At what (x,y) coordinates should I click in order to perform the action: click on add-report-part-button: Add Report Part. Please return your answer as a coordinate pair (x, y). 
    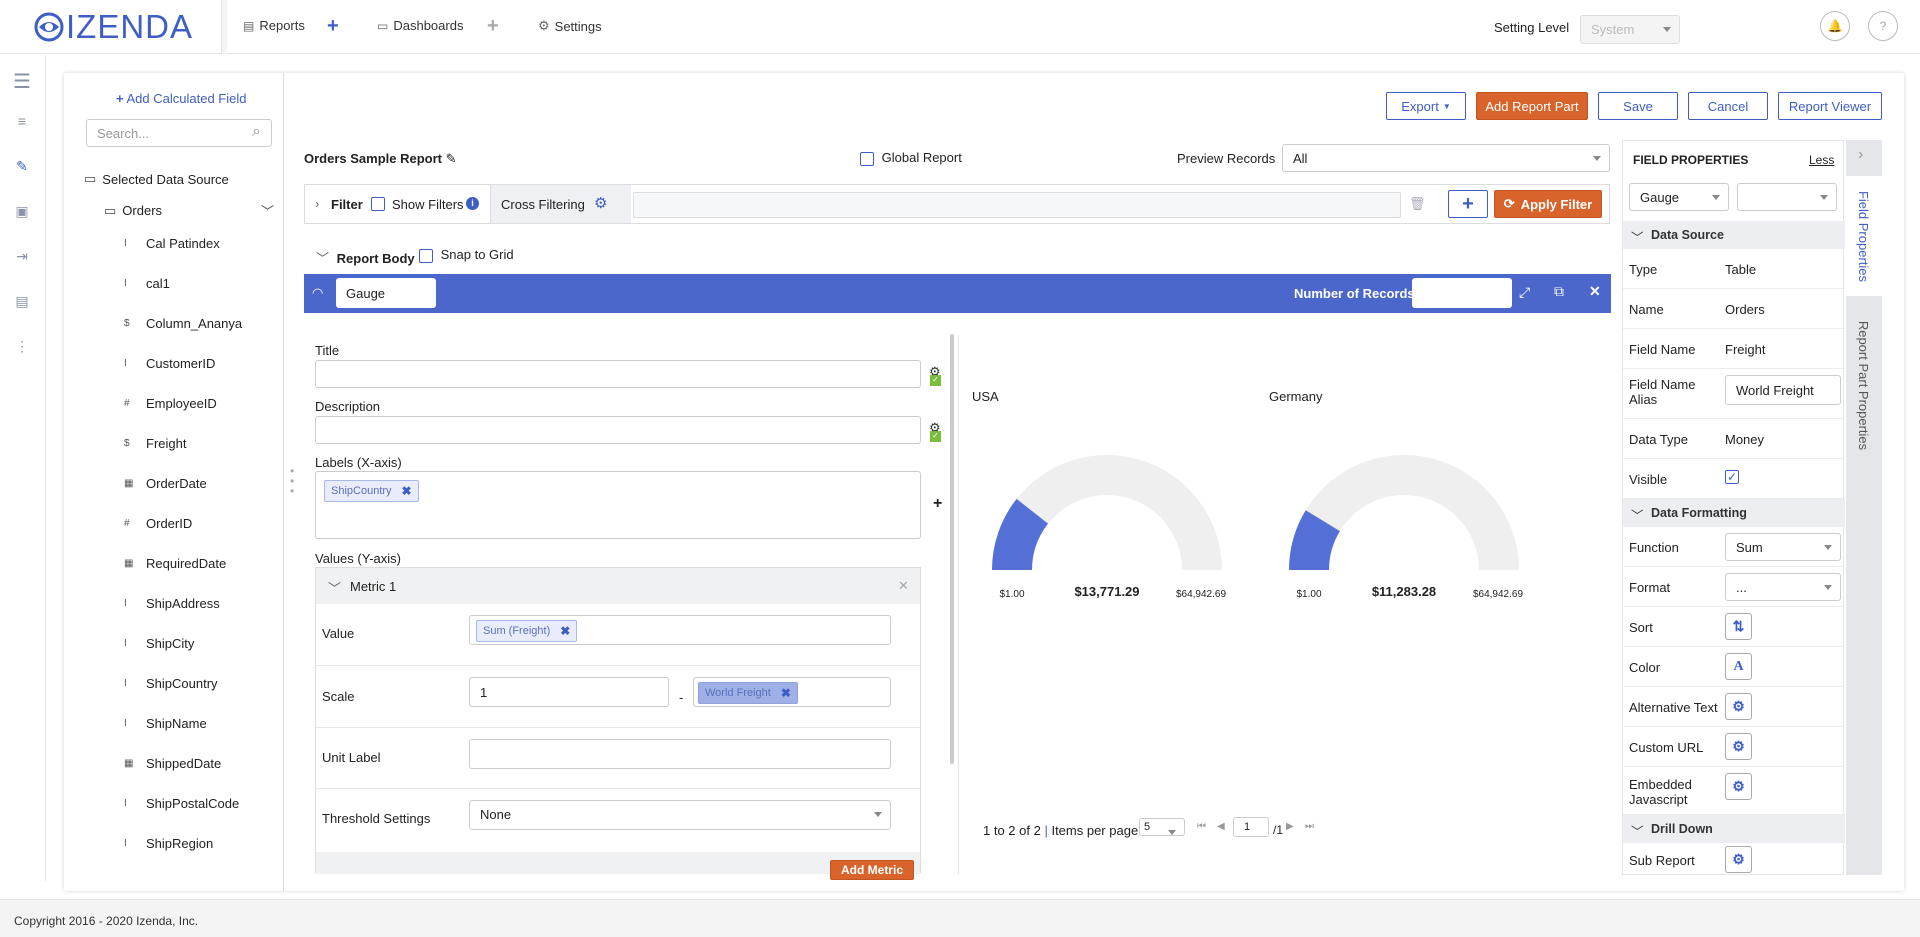
    Looking at the image, I should click on (1532, 106).